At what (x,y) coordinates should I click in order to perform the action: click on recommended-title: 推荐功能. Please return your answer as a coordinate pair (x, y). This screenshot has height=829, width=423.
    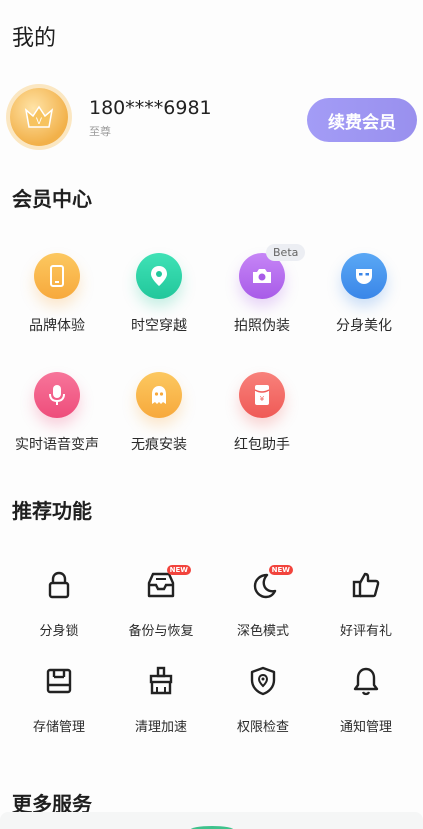
    Looking at the image, I should click on (52, 511).